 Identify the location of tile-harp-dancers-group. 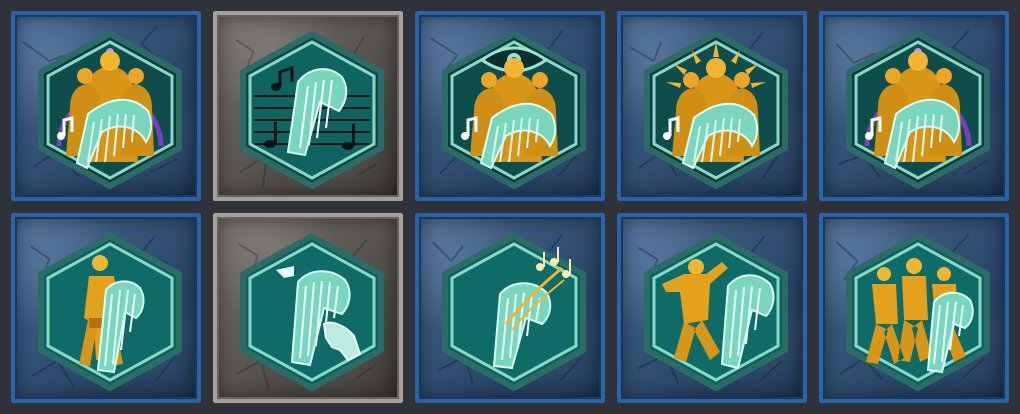
(914, 308).